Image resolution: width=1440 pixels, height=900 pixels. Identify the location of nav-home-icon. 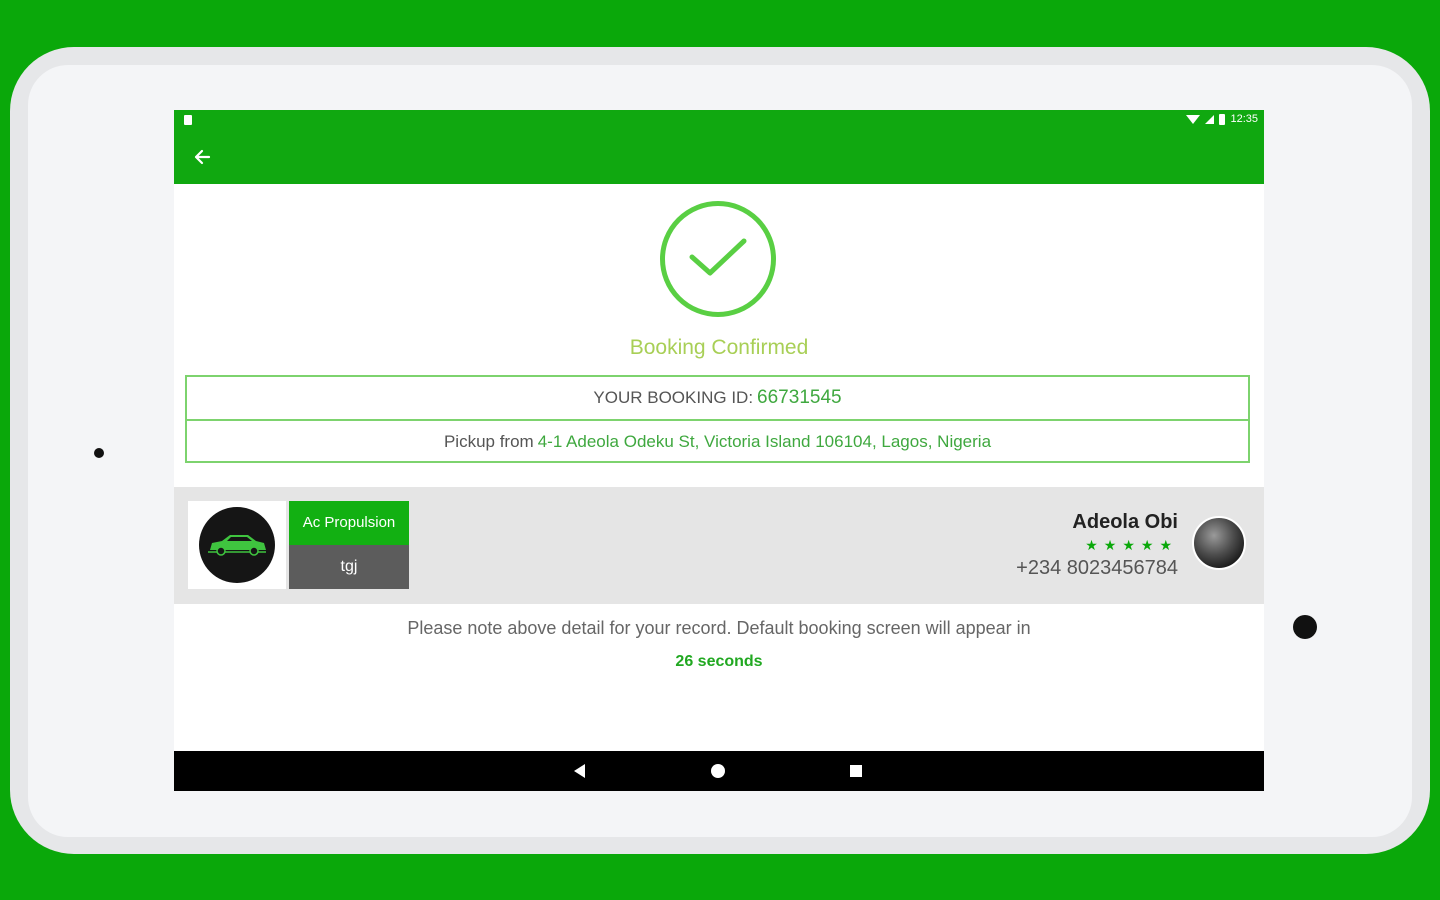
(718, 771).